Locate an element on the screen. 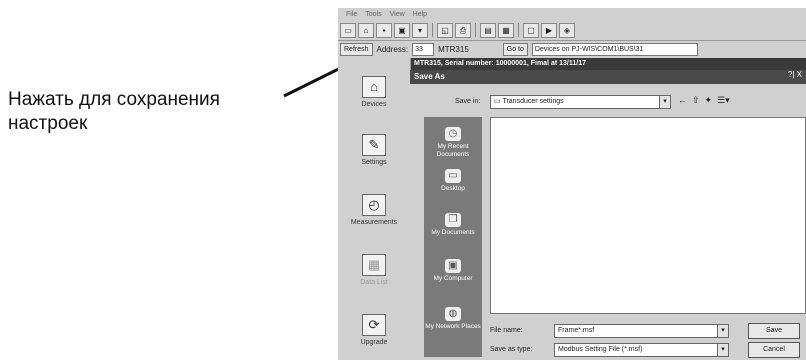 Image resolution: width=806 pixels, height=360 pixels. print-icon: ⎙ is located at coordinates (463, 30).